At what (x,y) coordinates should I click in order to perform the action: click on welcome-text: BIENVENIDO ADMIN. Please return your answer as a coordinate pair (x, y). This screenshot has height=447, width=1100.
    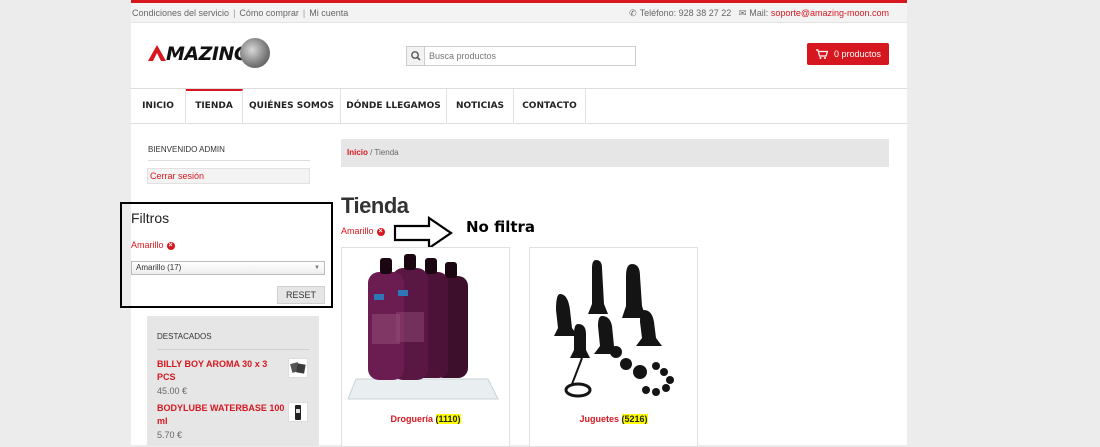
    Looking at the image, I should click on (186, 149).